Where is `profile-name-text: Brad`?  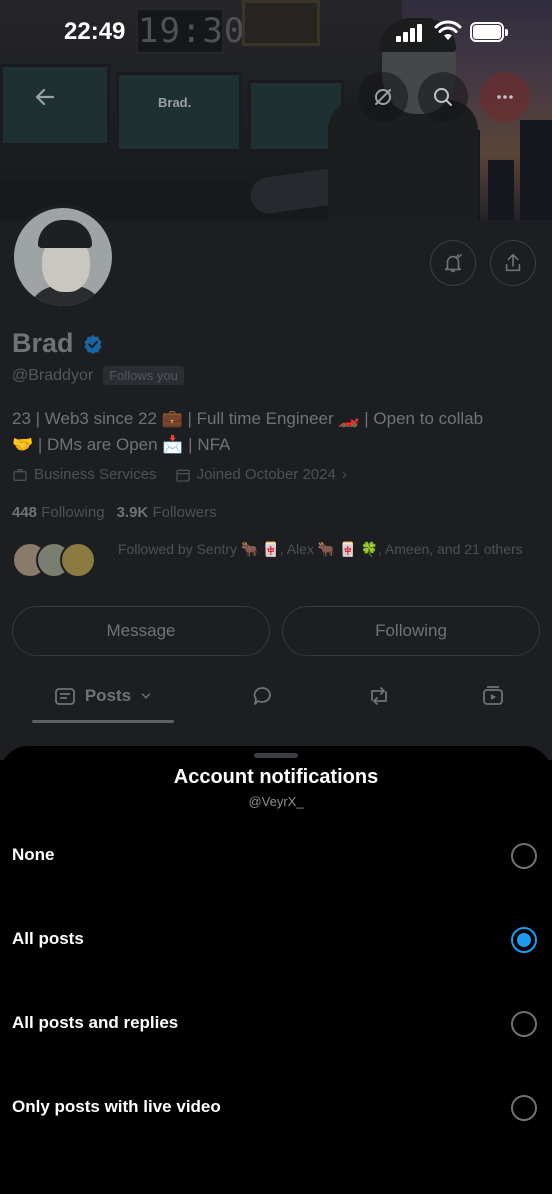 profile-name-text: Brad is located at coordinates (43, 343).